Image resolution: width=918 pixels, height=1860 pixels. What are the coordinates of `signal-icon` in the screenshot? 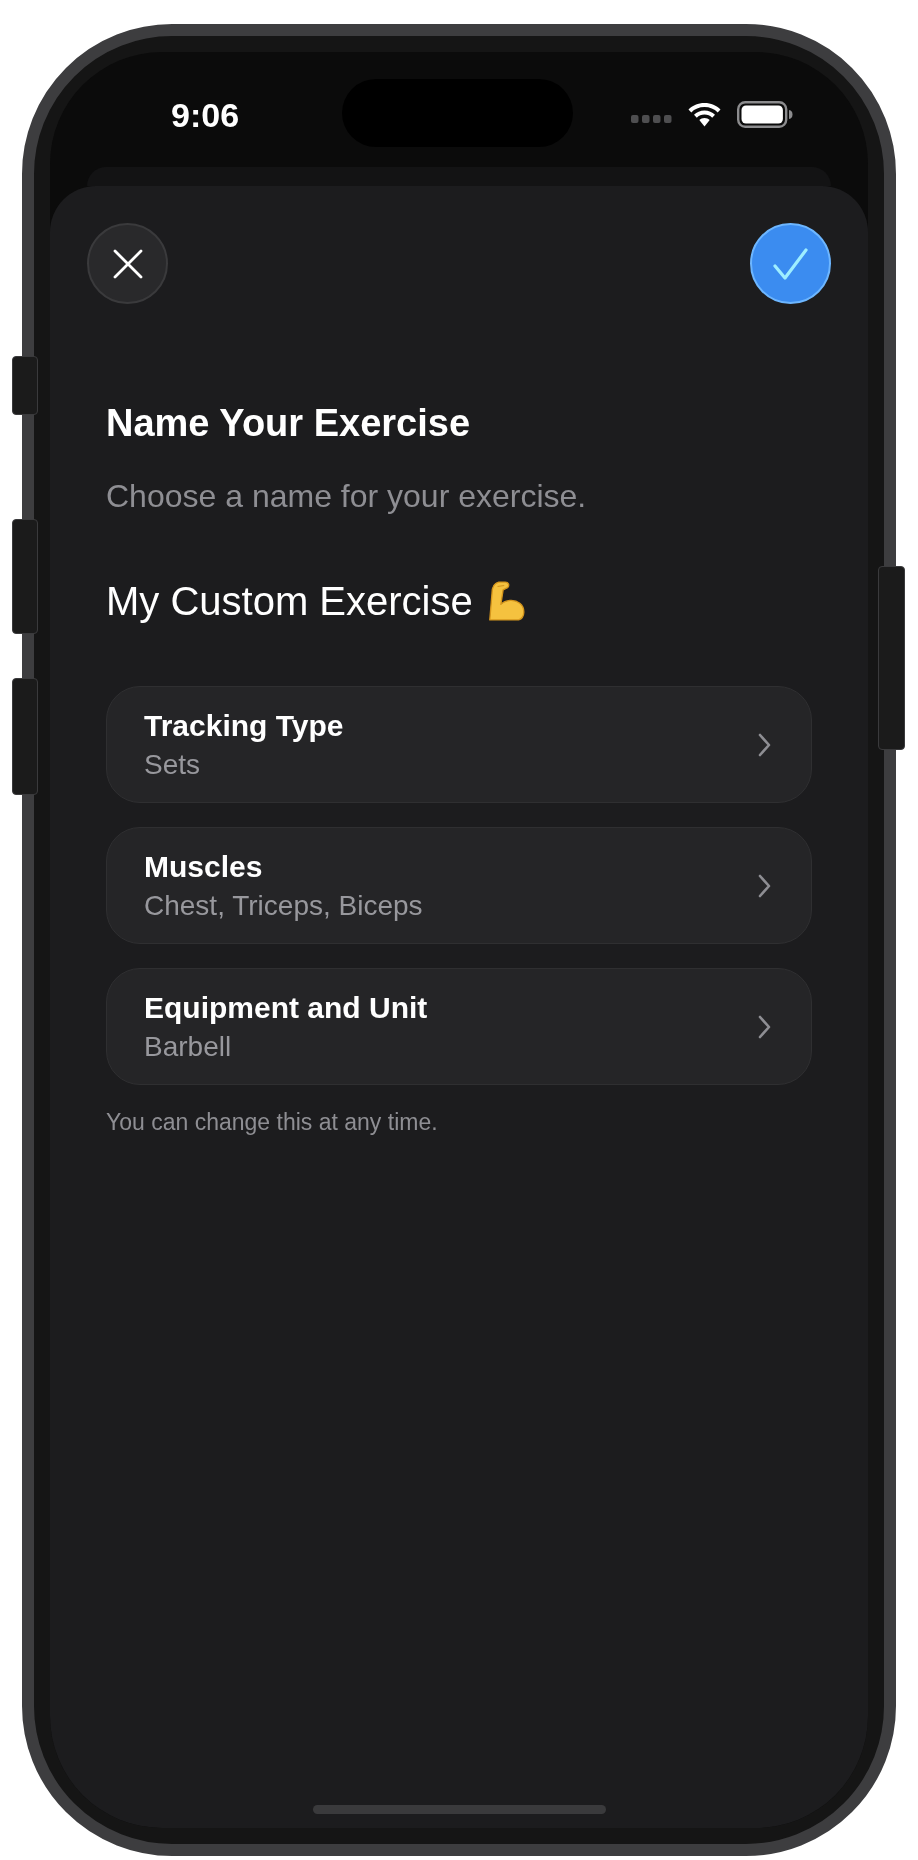 It's located at (651, 118).